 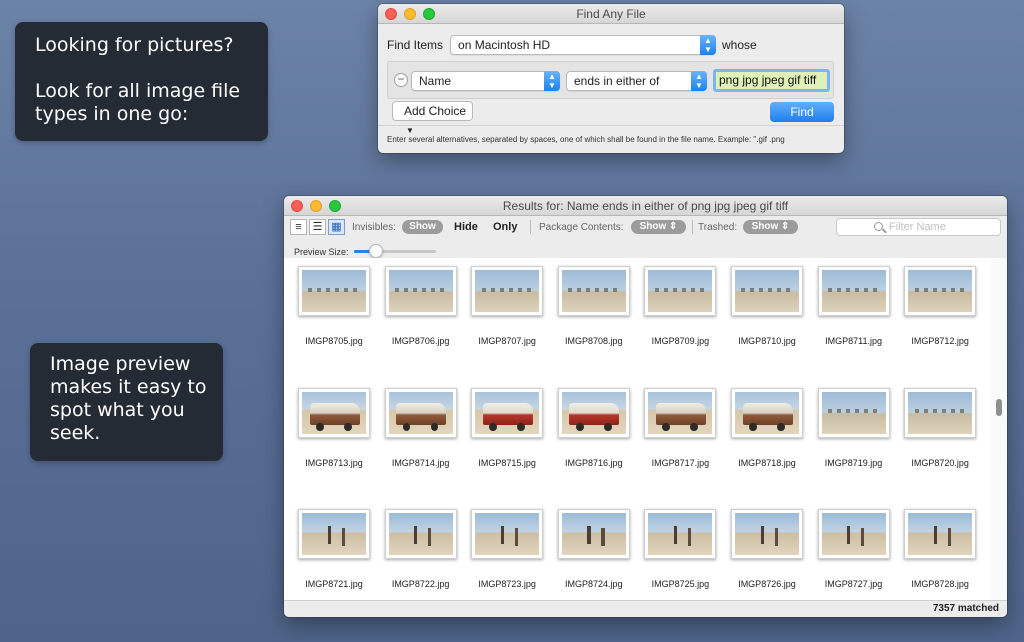 I want to click on file-item: IMGP8727.jpg, so click(x=857, y=553).